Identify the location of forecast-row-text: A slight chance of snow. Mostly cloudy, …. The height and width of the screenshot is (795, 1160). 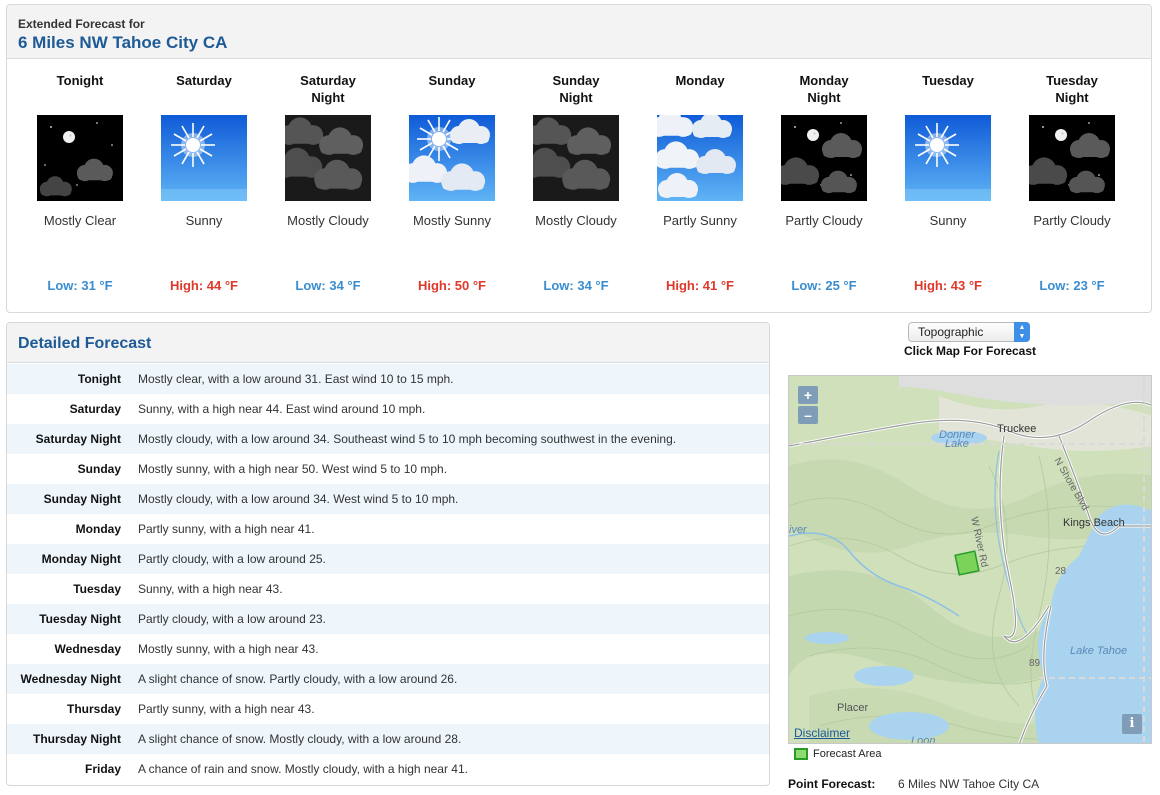
(300, 739).